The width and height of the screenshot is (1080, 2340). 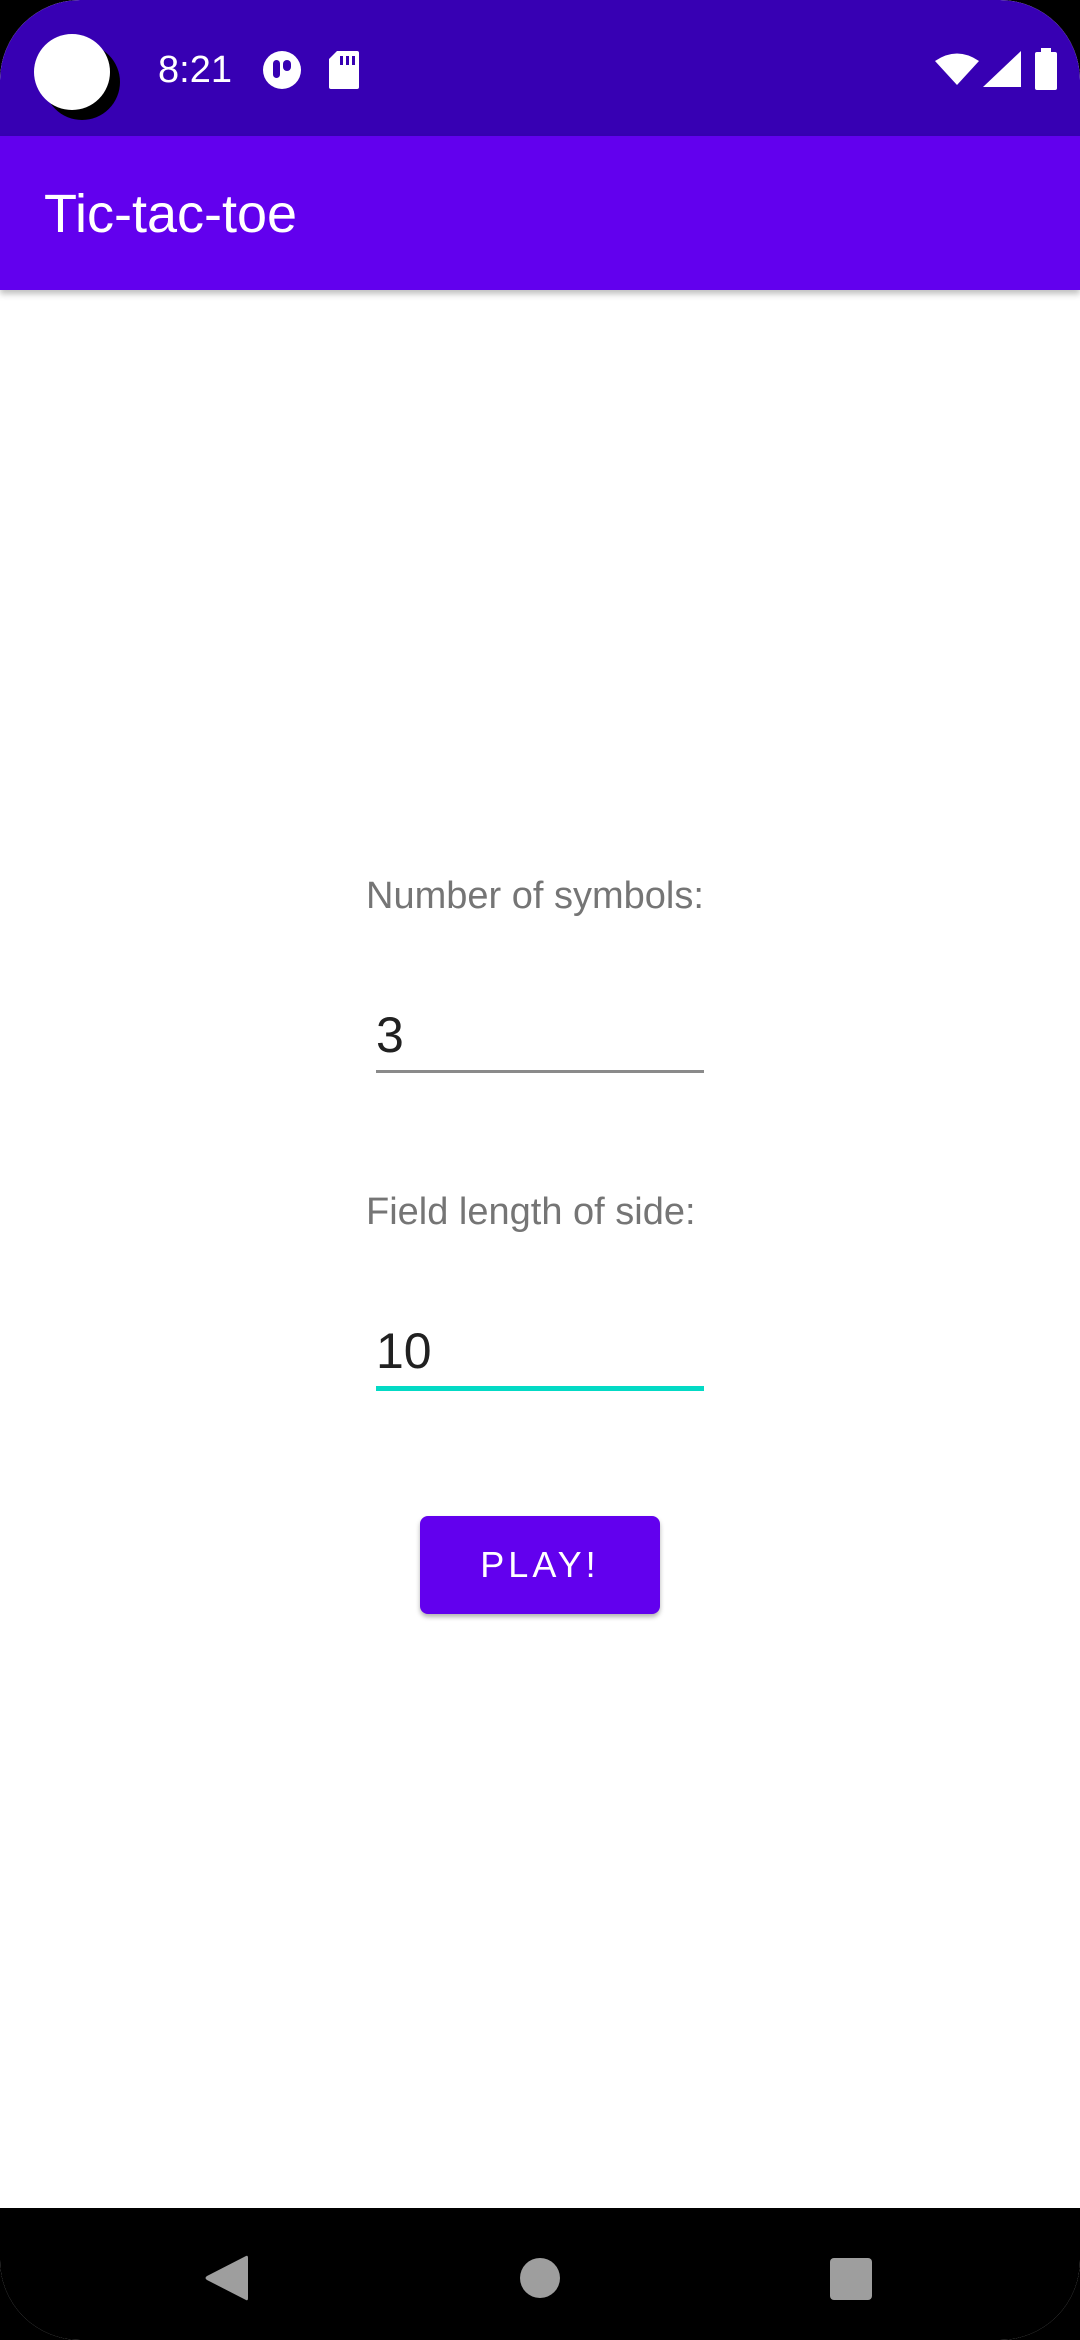 I want to click on status-time: 8:21, so click(x=195, y=70).